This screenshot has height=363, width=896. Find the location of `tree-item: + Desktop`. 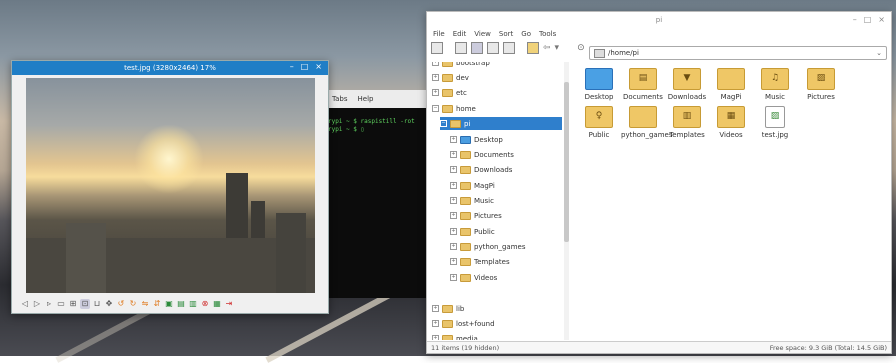

tree-item: + Desktop is located at coordinates (476, 139).